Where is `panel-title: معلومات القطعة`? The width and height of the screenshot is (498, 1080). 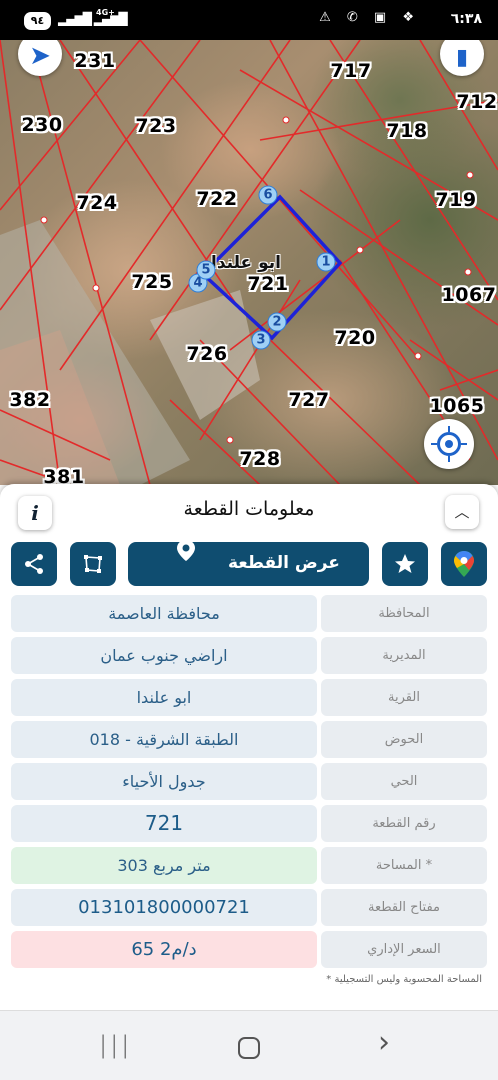
panel-title: معلومات القطعة is located at coordinates (249, 509).